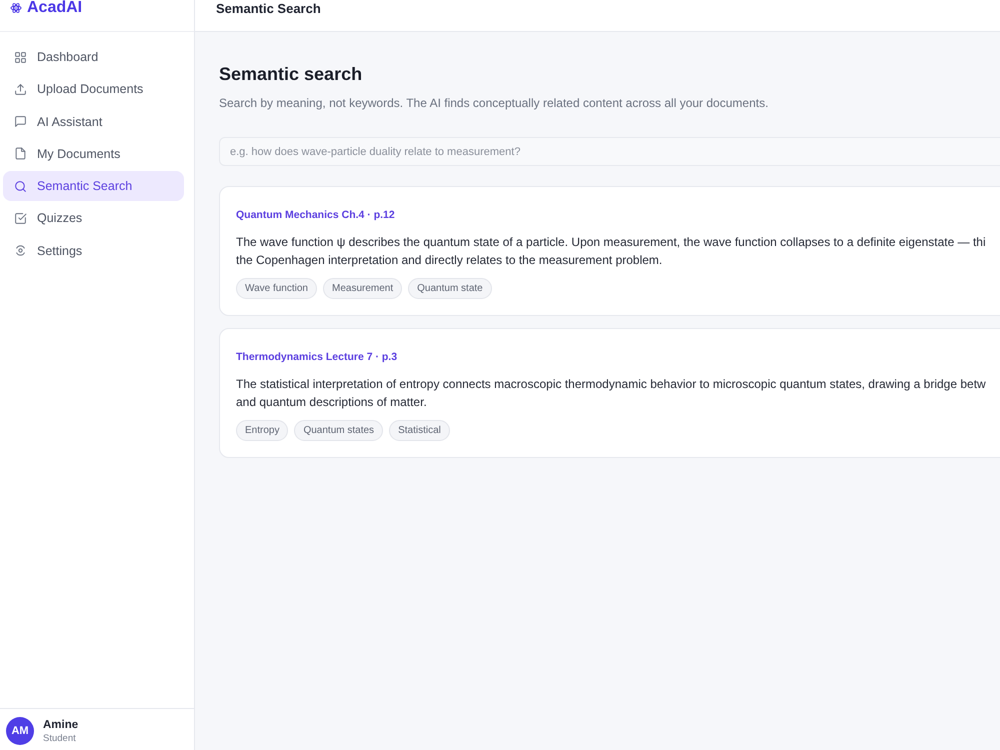 This screenshot has width=1000, height=750. Describe the element at coordinates (93, 186) in the screenshot. I see `nav-item: Semantic Search` at that location.